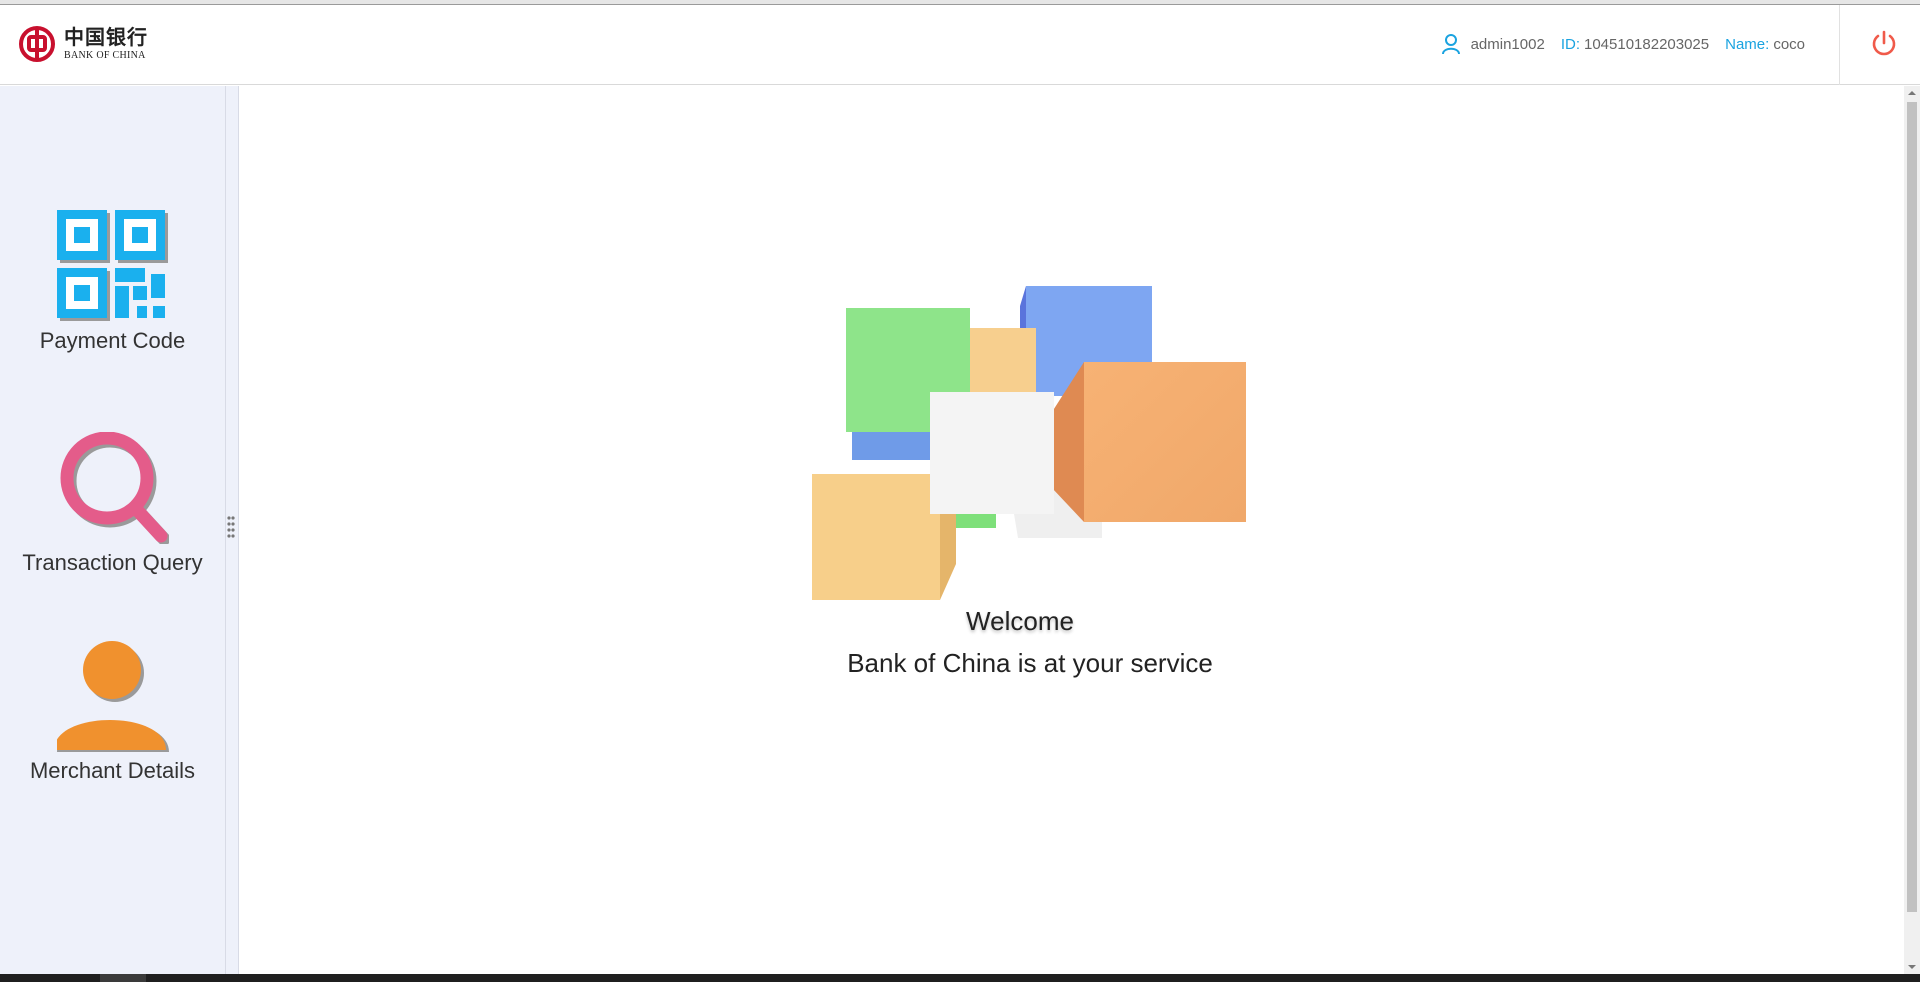 This screenshot has width=1920, height=982. Describe the element at coordinates (231, 528) in the screenshot. I see `splitter-drag-handle` at that location.